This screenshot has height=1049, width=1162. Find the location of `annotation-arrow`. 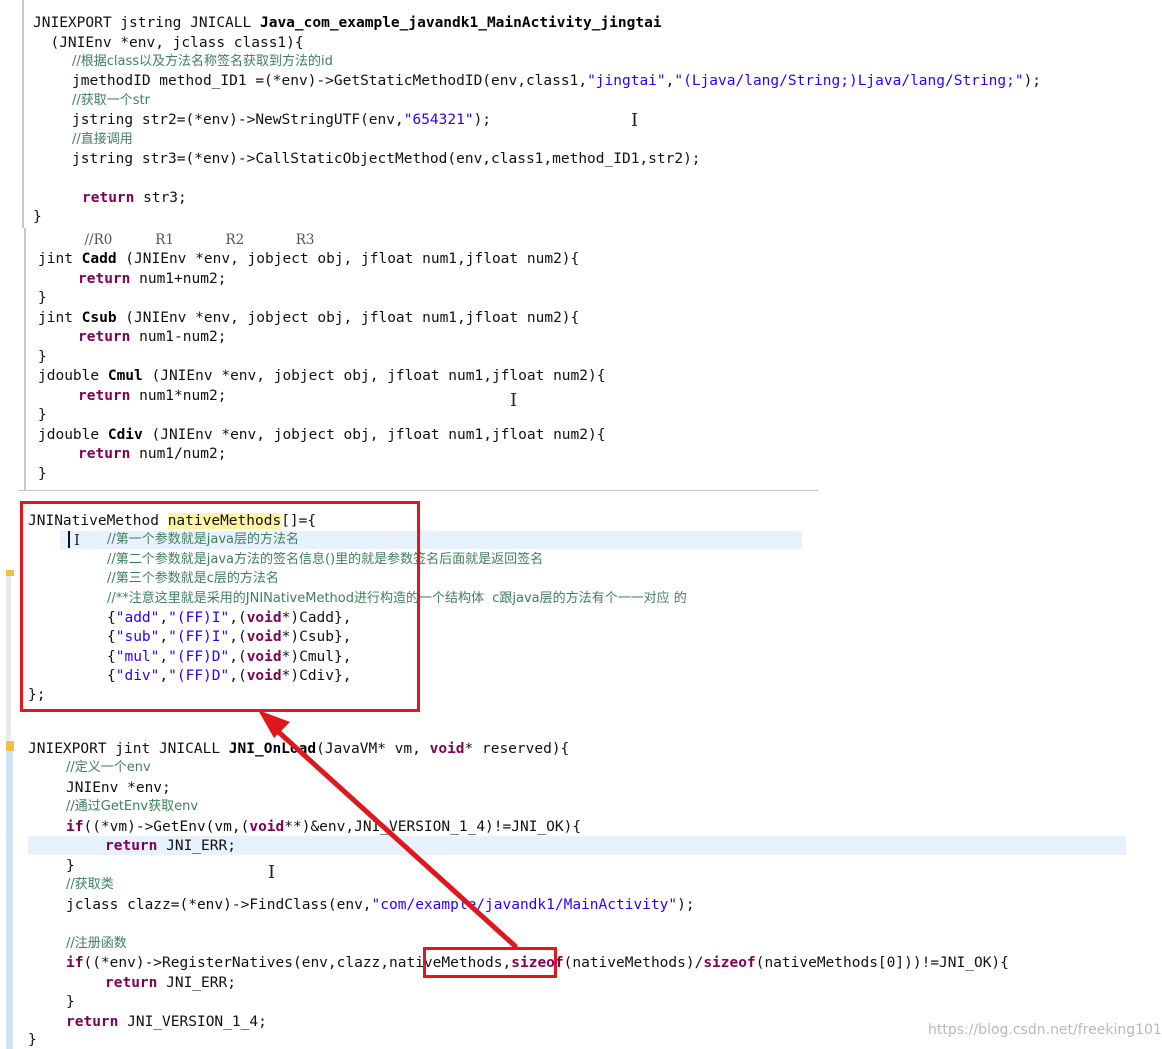

annotation-arrow is located at coordinates (388, 829).